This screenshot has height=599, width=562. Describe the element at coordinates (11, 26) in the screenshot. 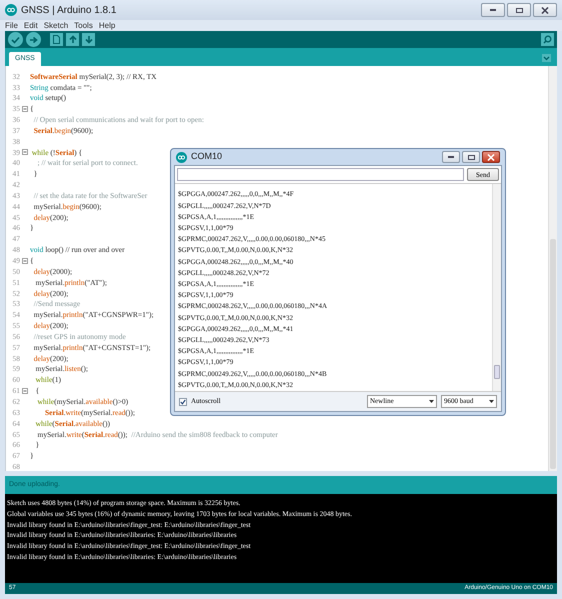

I see `menu-item: File` at that location.